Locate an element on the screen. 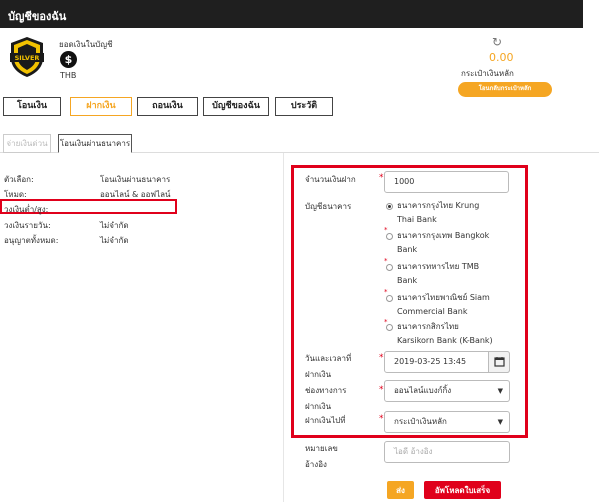 The image size is (599, 502). bank-option-ktb: ธนาคารกรุงไทย Krung Thai Bank is located at coordinates (457, 213).